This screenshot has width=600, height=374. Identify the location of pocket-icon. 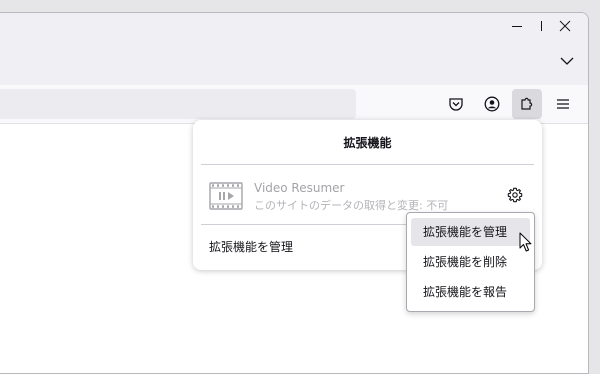
(456, 104).